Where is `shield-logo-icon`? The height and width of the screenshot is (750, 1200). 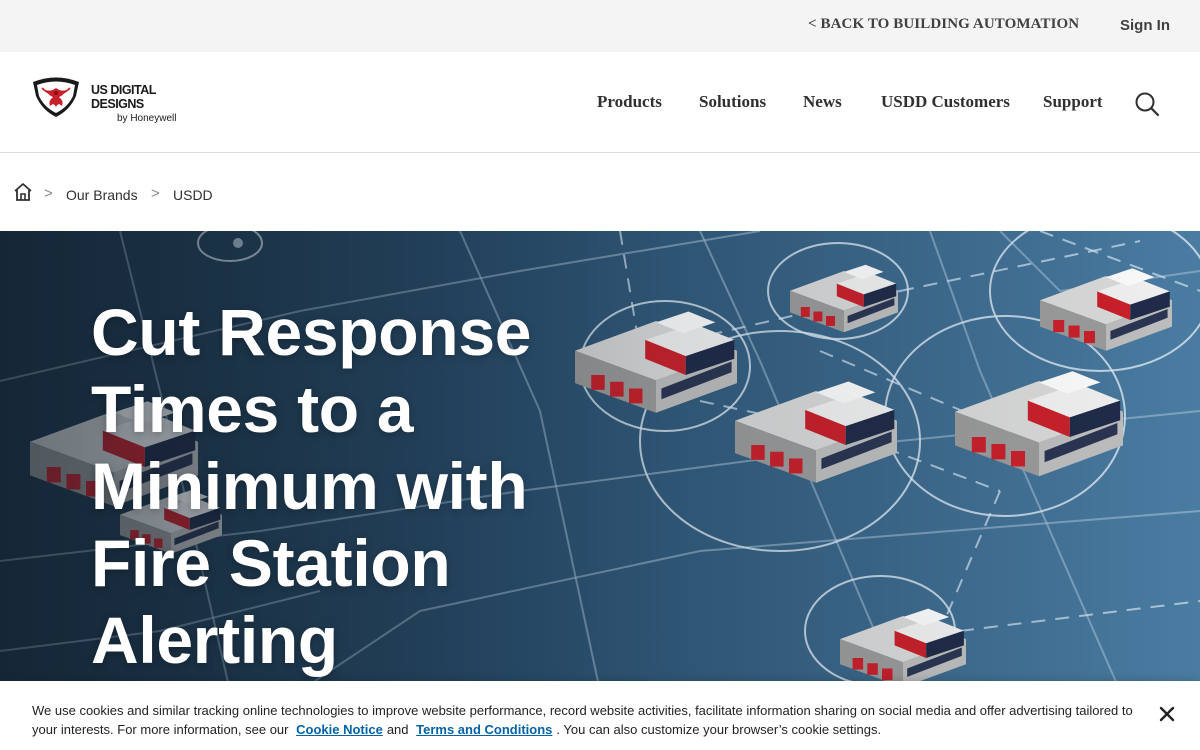
shield-logo-icon is located at coordinates (56, 97).